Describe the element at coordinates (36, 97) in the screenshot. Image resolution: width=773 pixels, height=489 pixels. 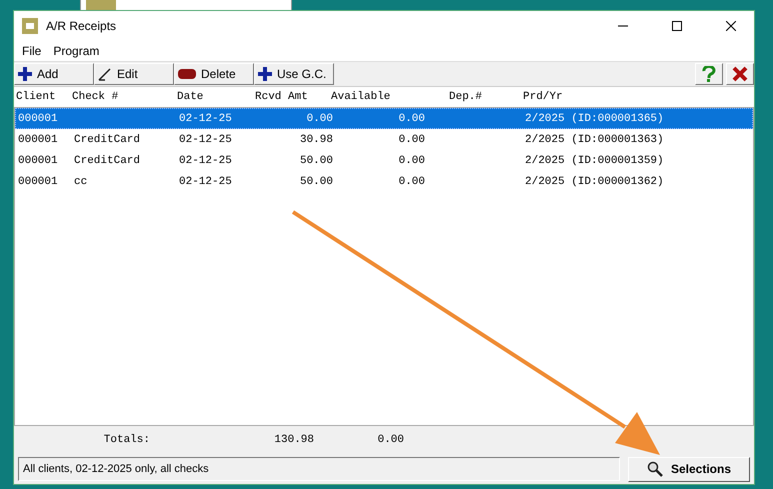
I see `column-header: Client` at that location.